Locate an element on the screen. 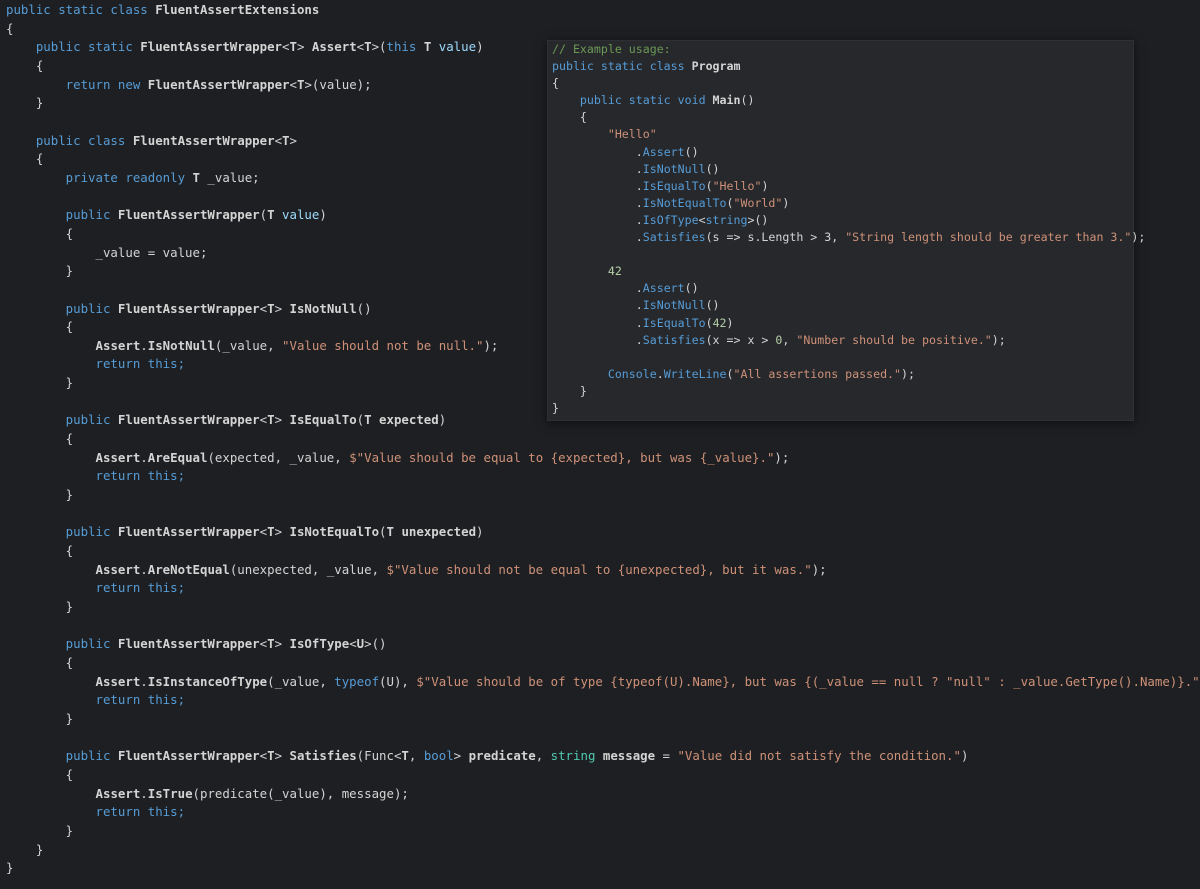 The image size is (1200, 889). code-token: "Hello" is located at coordinates (737, 185).